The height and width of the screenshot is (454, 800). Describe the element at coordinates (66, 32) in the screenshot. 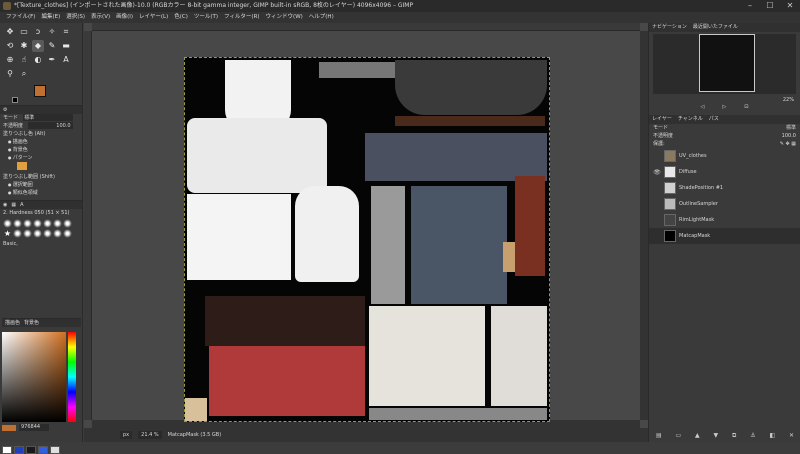

I see `crop-tool-icon: ⌗` at that location.